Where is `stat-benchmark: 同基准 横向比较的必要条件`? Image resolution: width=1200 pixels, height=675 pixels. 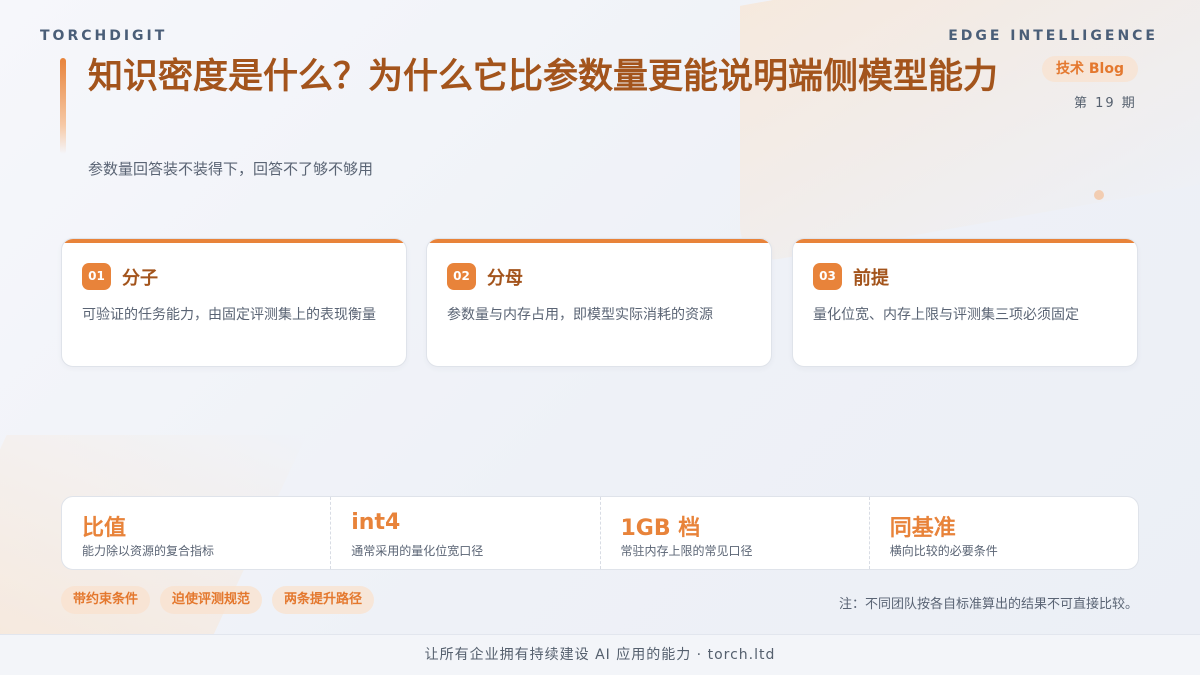
stat-benchmark: 同基准 横向比较的必要条件 is located at coordinates (1004, 533).